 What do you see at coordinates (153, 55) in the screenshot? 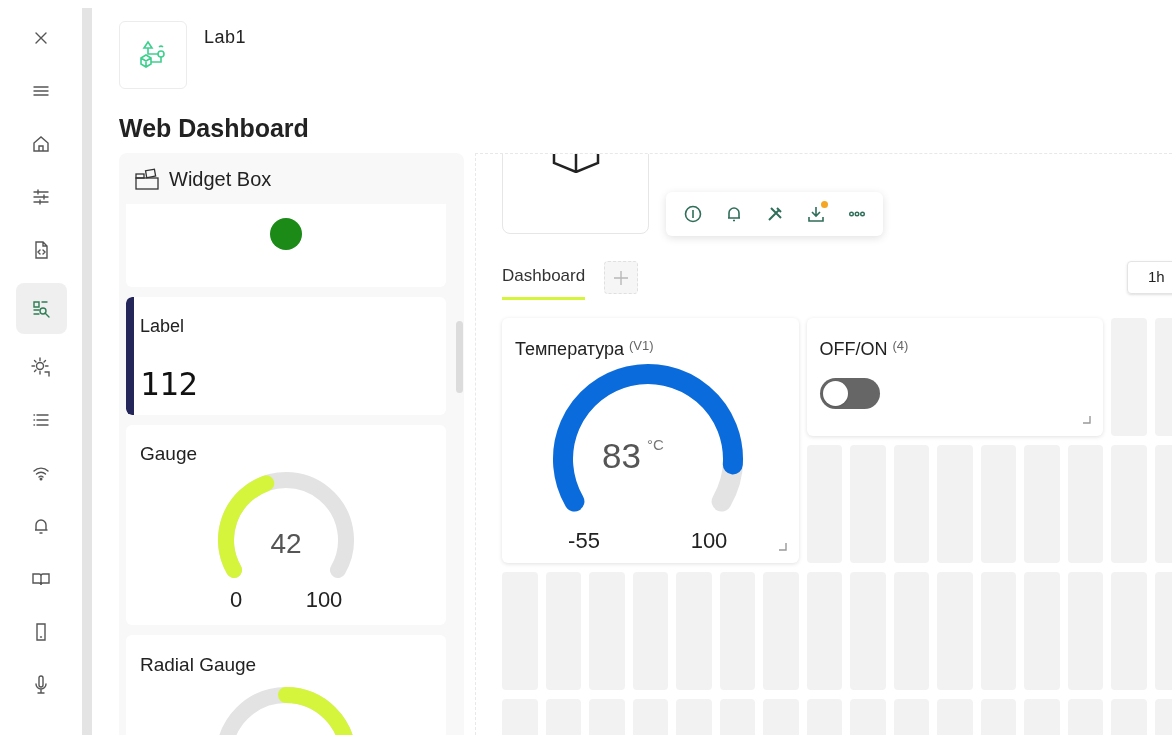
I see `device-network-icon` at bounding box center [153, 55].